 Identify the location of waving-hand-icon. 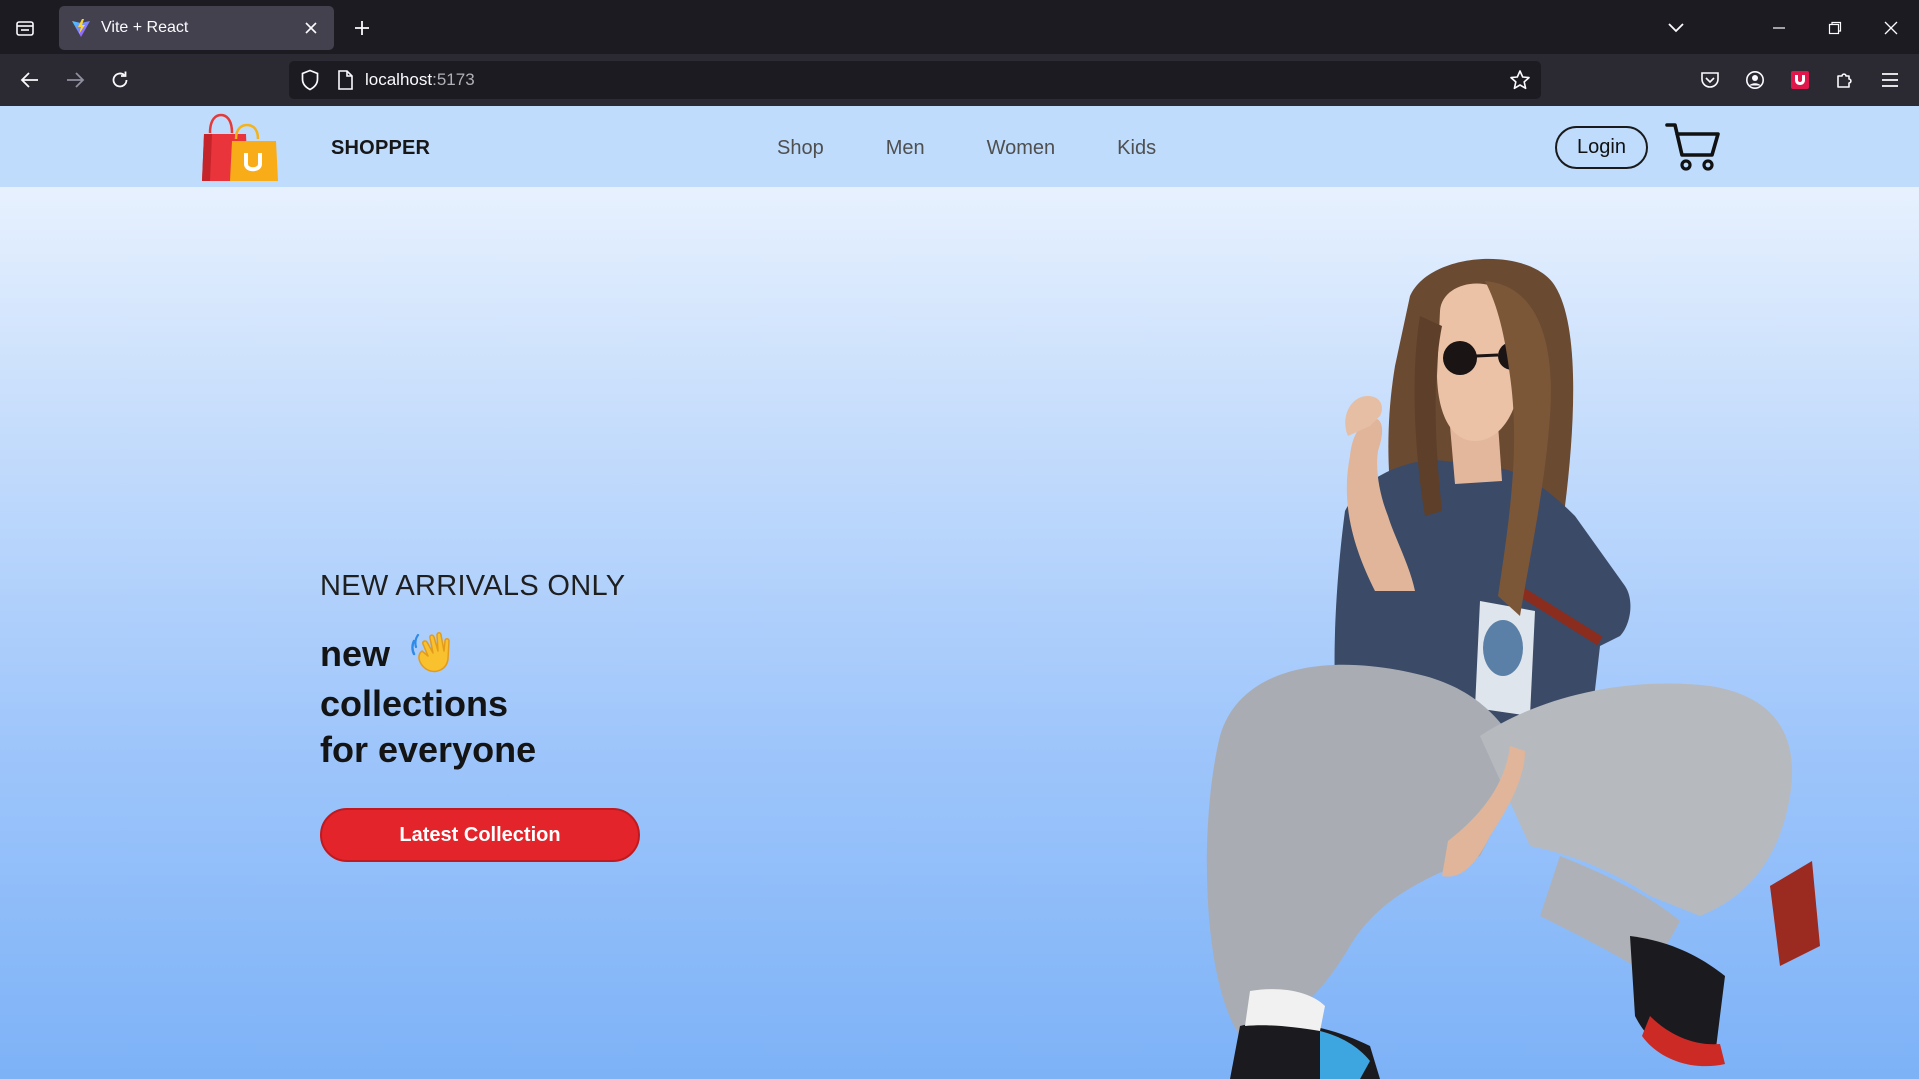
(430, 652).